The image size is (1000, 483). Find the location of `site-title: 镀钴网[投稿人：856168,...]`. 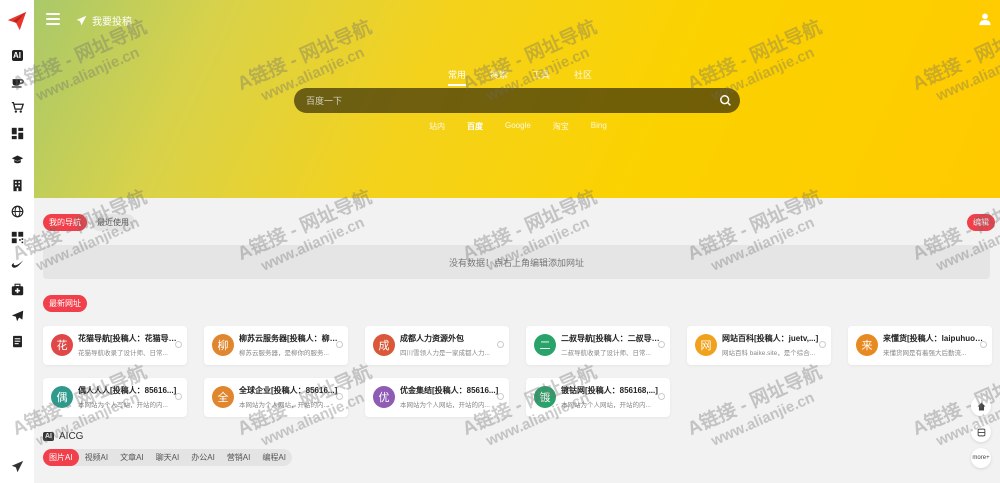

site-title: 镀钴网[投稿人：856168,...] is located at coordinates (609, 390).